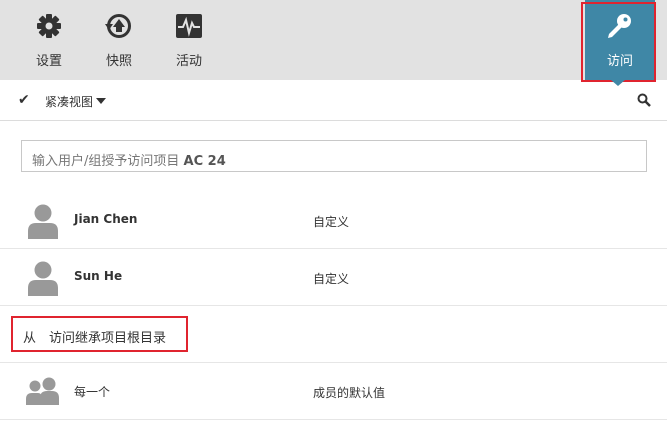 The height and width of the screenshot is (429, 667). What do you see at coordinates (108, 338) in the screenshot?
I see `inherit-access-text: 访问继承项目根目录` at bounding box center [108, 338].